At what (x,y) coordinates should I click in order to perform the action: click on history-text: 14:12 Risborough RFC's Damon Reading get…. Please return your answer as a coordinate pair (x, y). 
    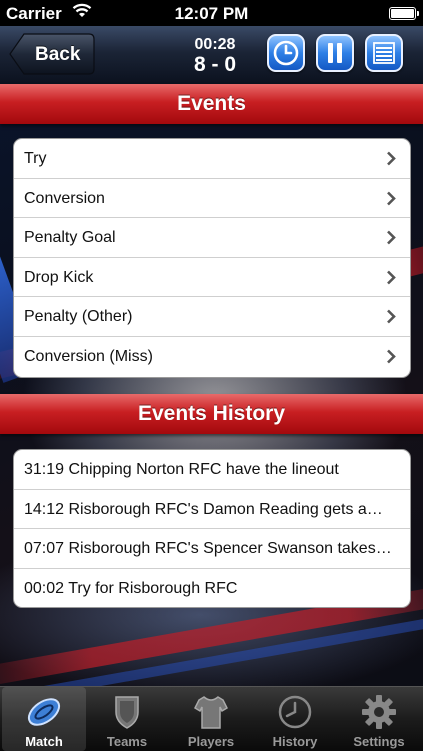
    Looking at the image, I should click on (203, 509).